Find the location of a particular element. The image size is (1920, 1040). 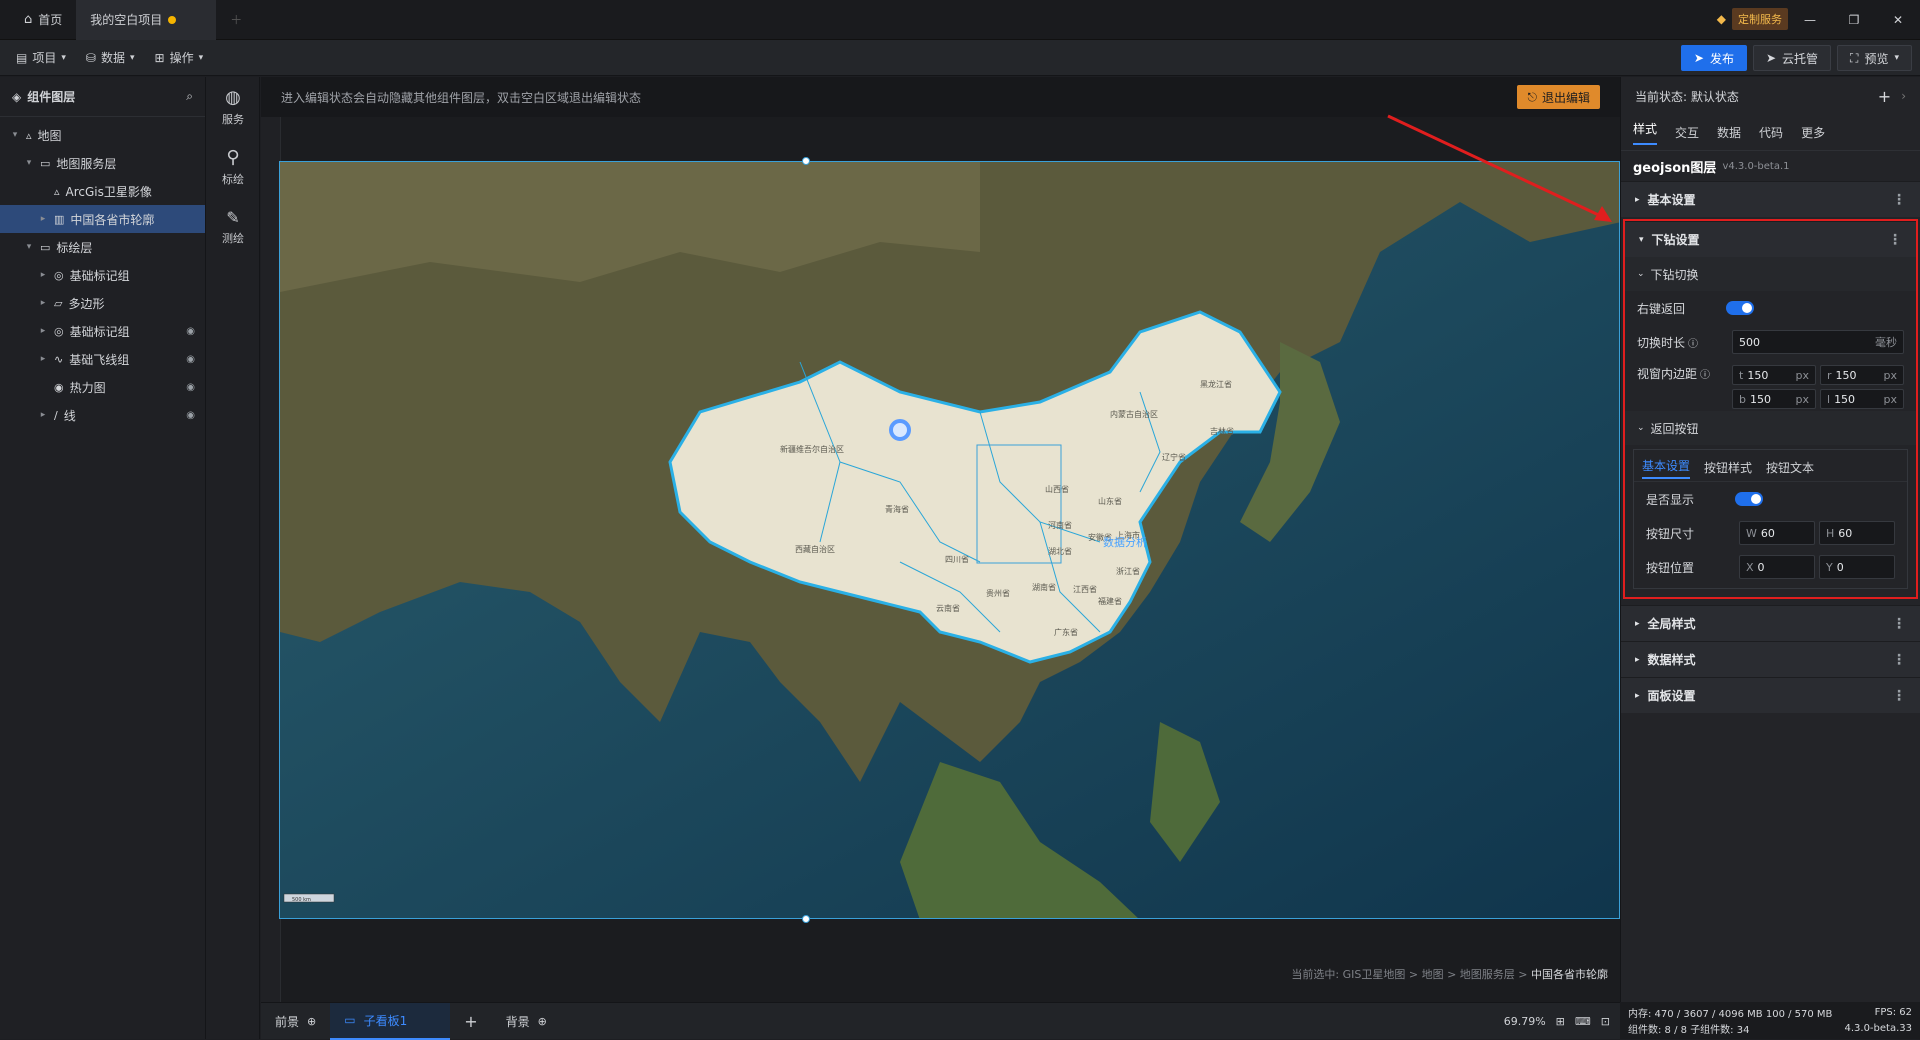

chevron-down-icon: ⌄ is located at coordinates (1641, 274).